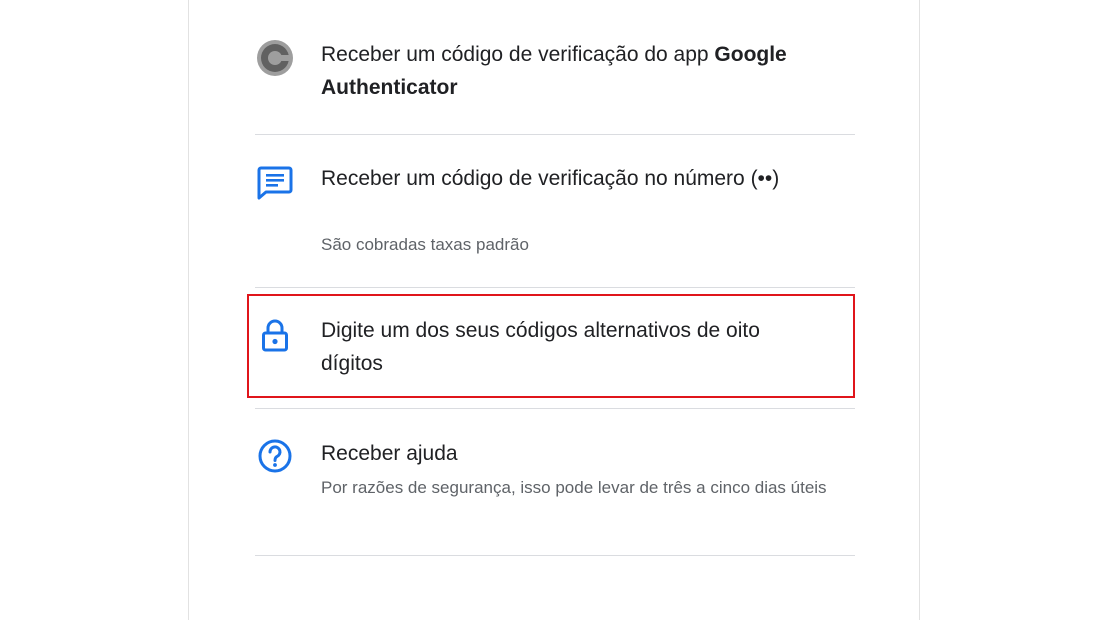  What do you see at coordinates (275, 58) in the screenshot?
I see `google-authenticator-icon` at bounding box center [275, 58].